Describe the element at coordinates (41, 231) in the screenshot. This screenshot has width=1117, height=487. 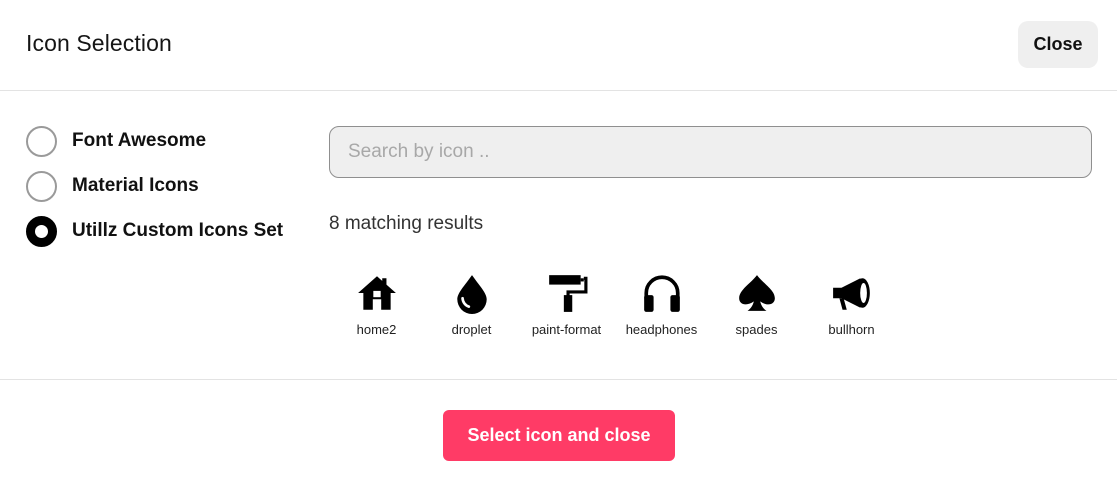
I see `radio-button-selected` at that location.